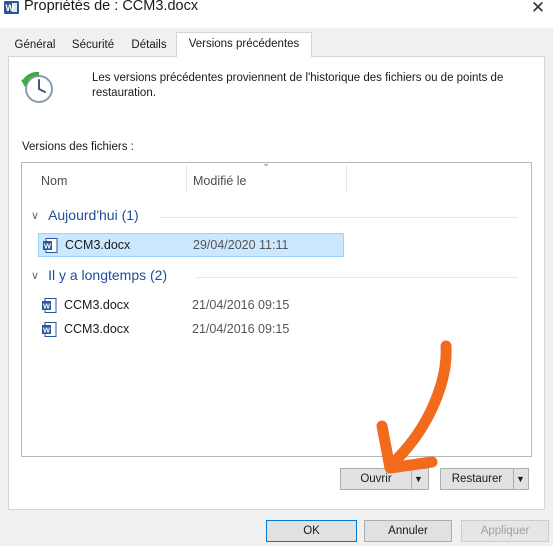 Image resolution: width=553 pixels, height=546 pixels. I want to click on tab-versions-precedentes: Versions précédentes, so click(244, 44).